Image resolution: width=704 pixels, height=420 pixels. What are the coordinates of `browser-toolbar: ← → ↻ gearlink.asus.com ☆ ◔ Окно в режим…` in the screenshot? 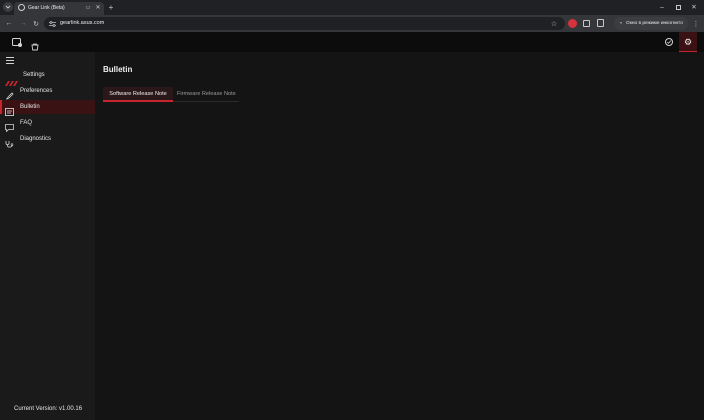 It's located at (352, 23).